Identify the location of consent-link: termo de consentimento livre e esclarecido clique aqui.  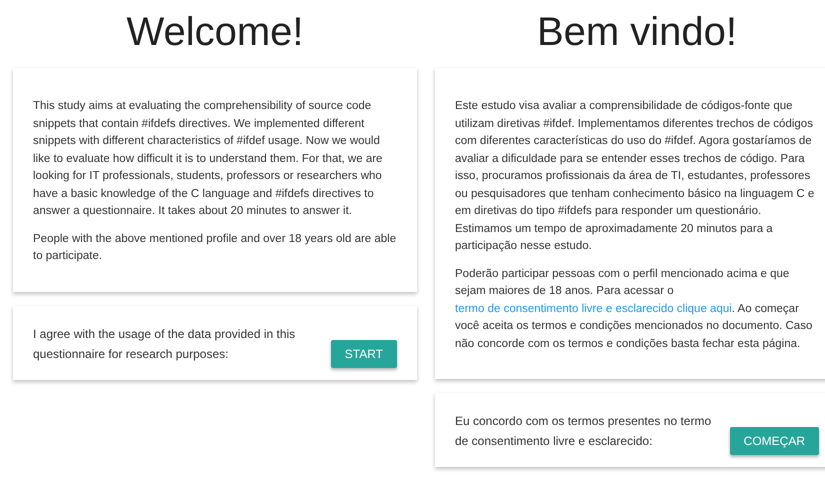
(593, 308).